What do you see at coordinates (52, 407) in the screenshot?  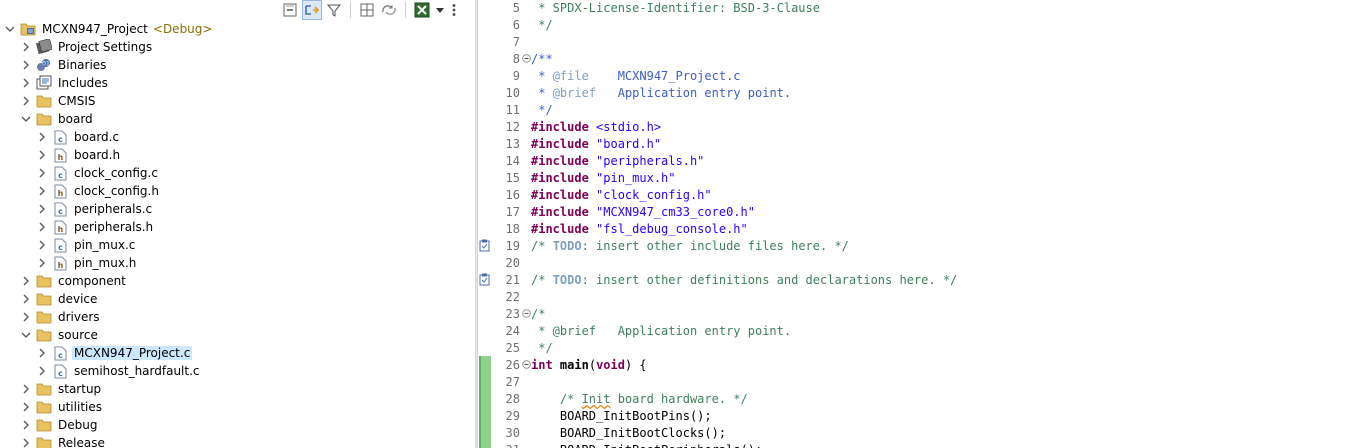 I see `tree-item-utilities: utilities` at bounding box center [52, 407].